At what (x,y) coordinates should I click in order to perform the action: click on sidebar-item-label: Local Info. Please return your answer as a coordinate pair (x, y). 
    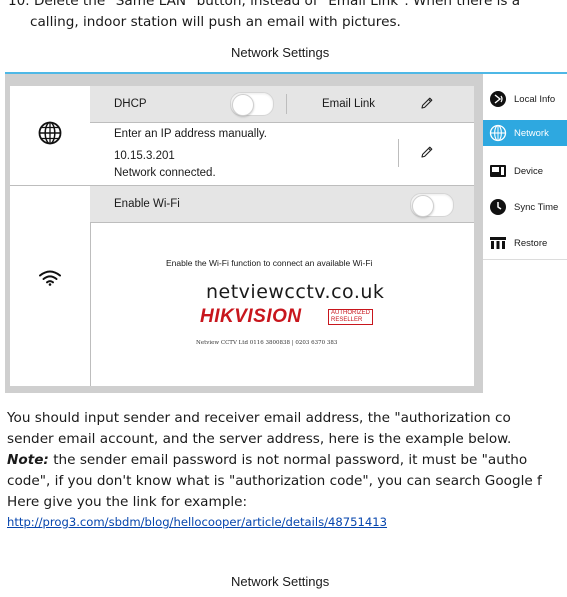
    Looking at the image, I should click on (535, 99).